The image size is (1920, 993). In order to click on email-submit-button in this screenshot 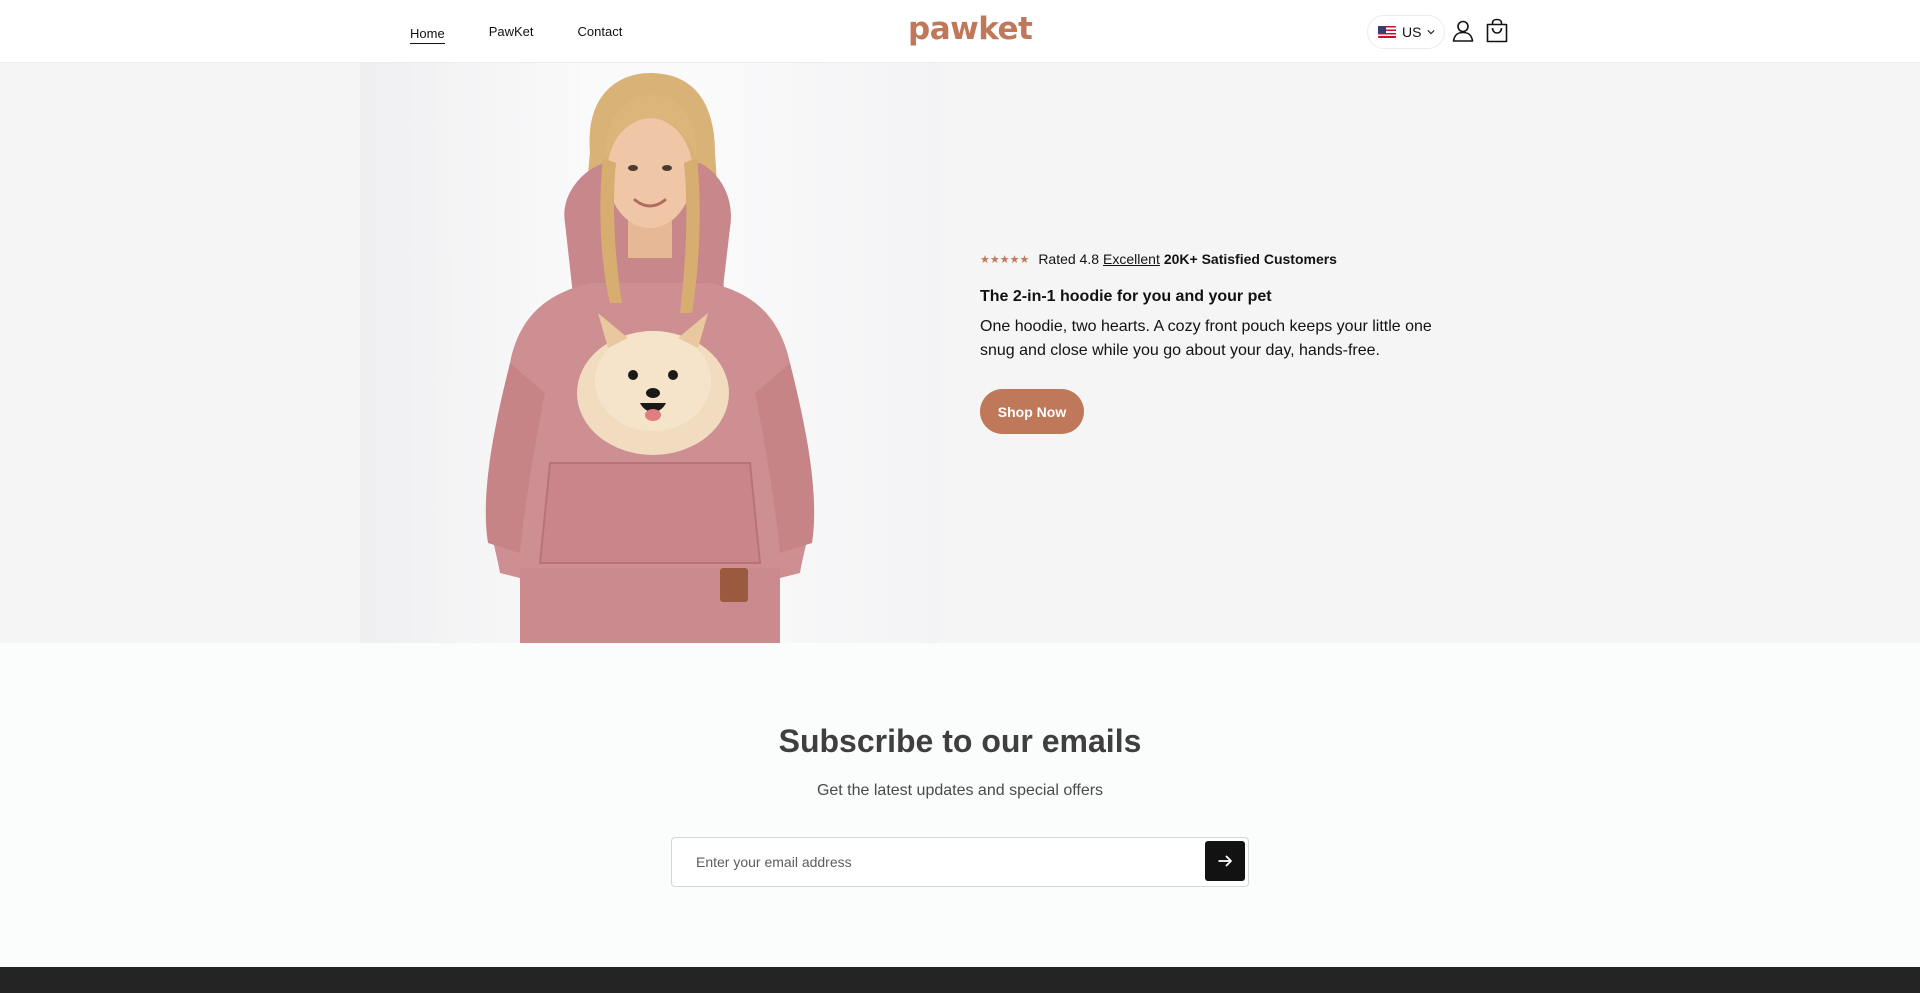, I will do `click(1225, 861)`.